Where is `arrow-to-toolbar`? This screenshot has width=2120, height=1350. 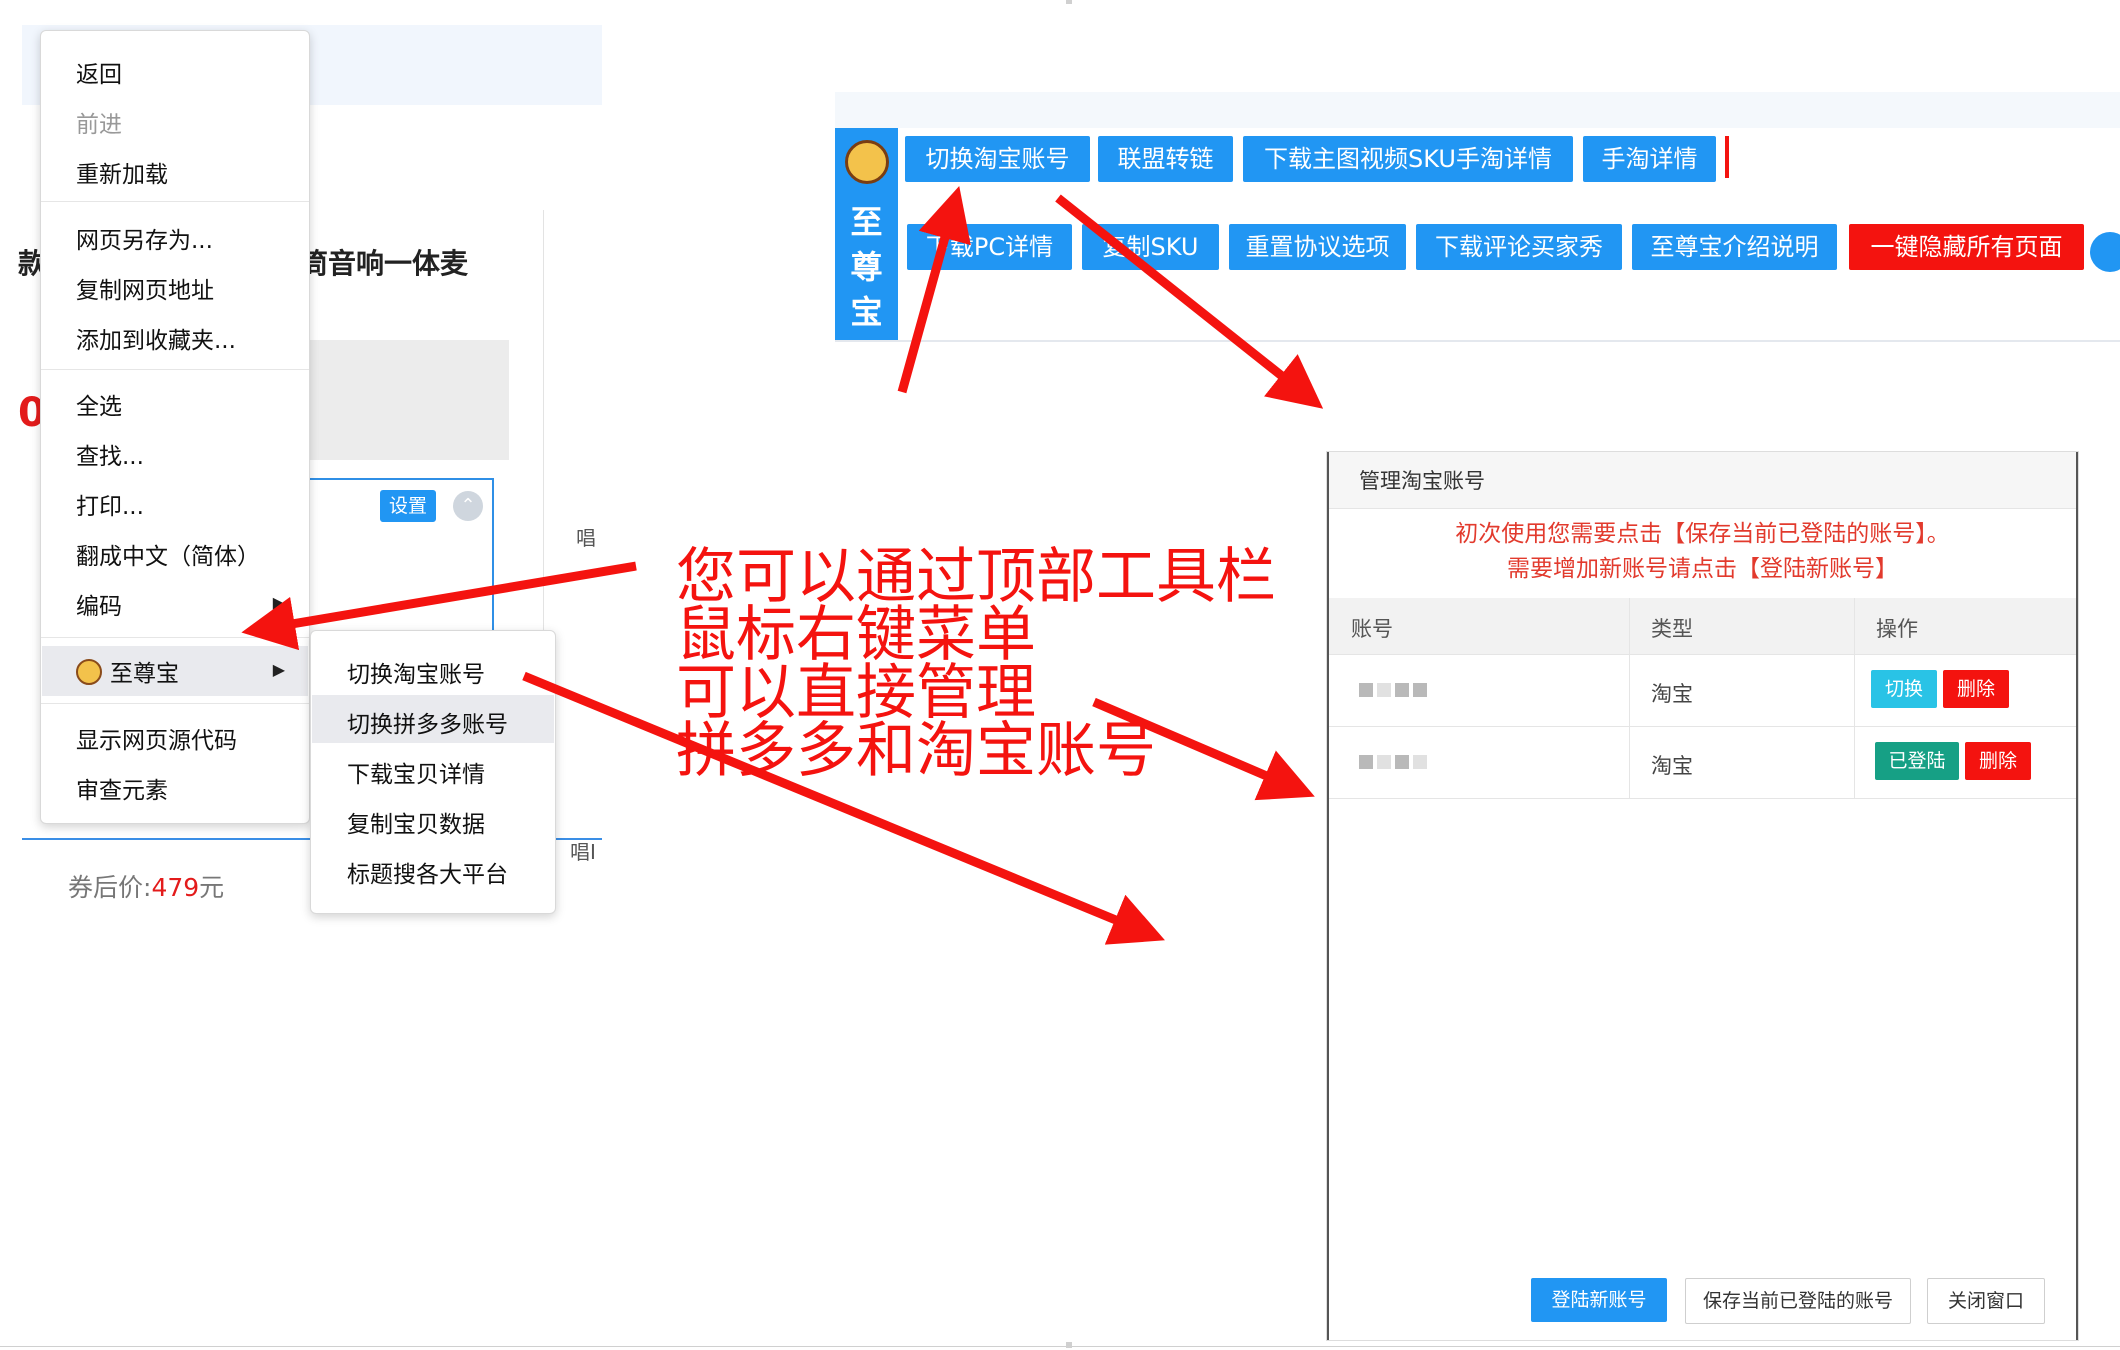 arrow-to-toolbar is located at coordinates (934, 289).